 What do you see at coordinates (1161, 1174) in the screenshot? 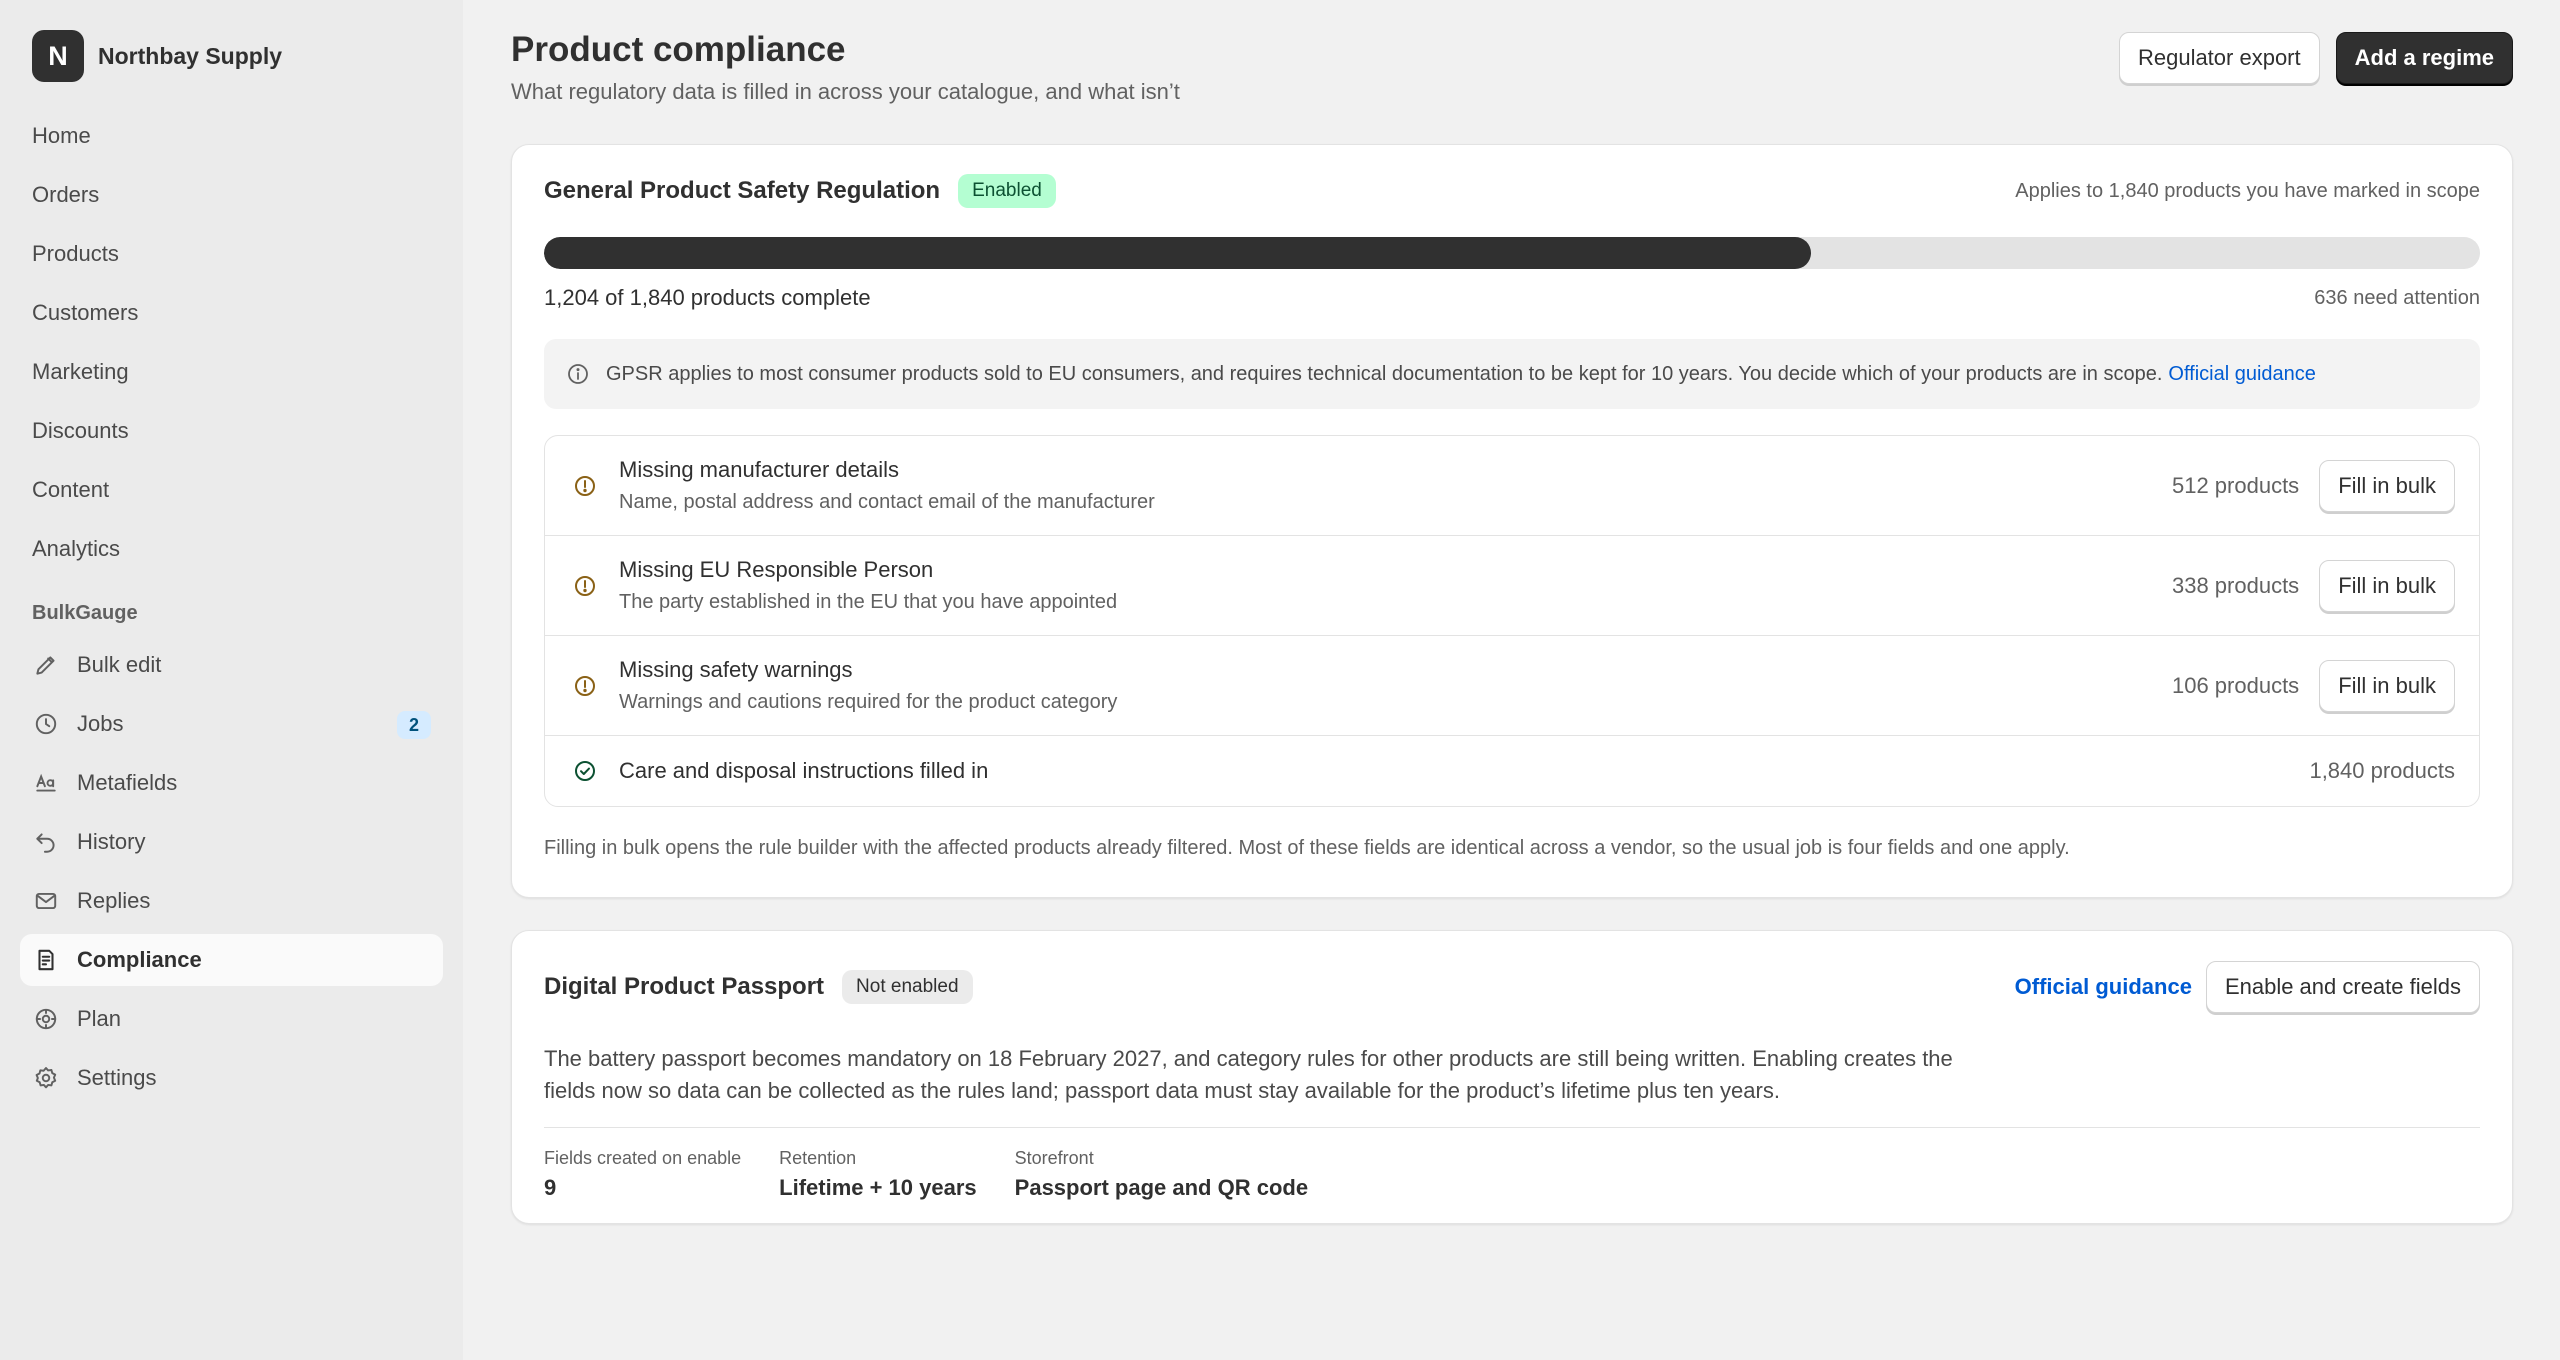
I see `stat-storefront: Storefront Passport page and QR code` at bounding box center [1161, 1174].